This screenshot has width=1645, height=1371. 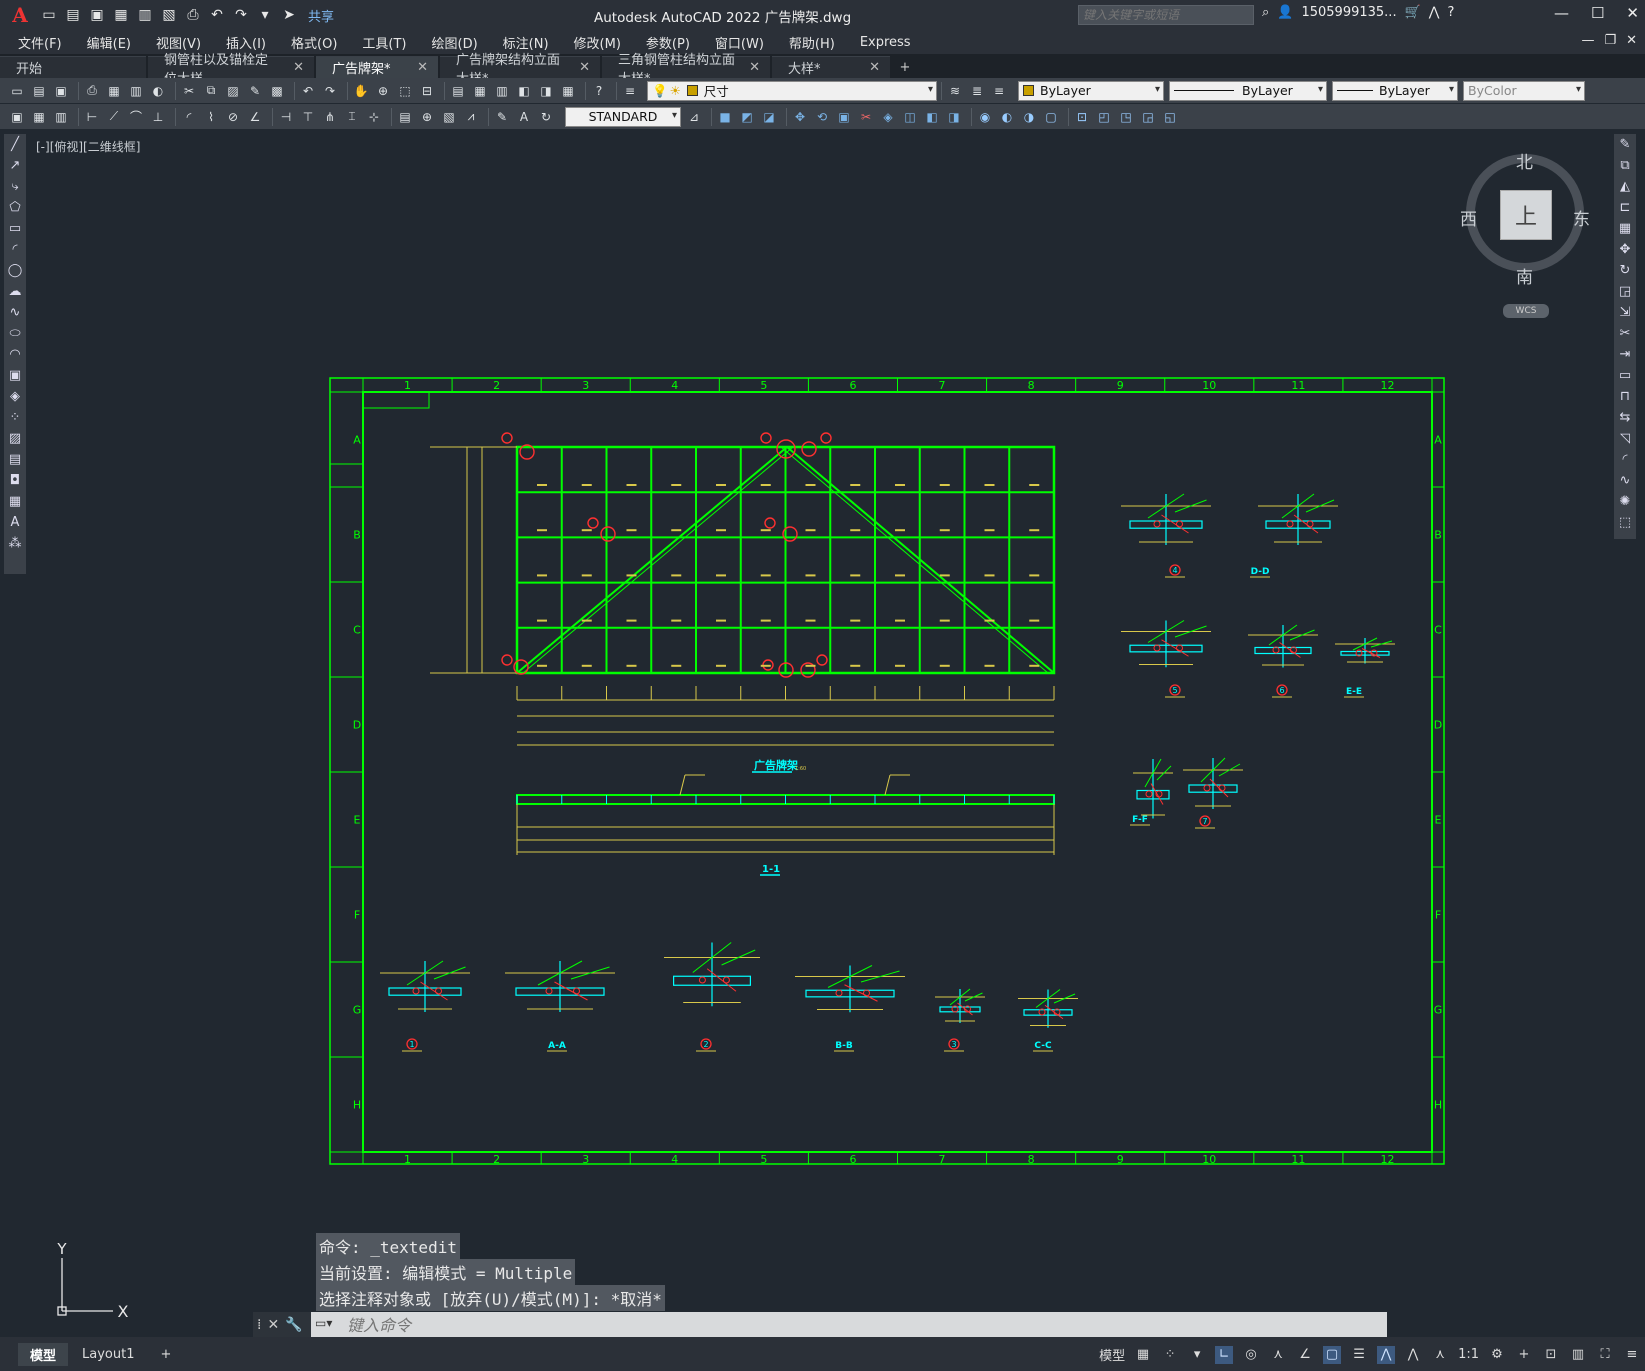 What do you see at coordinates (217, 15) in the screenshot?
I see `undo-icon: ↶` at bounding box center [217, 15].